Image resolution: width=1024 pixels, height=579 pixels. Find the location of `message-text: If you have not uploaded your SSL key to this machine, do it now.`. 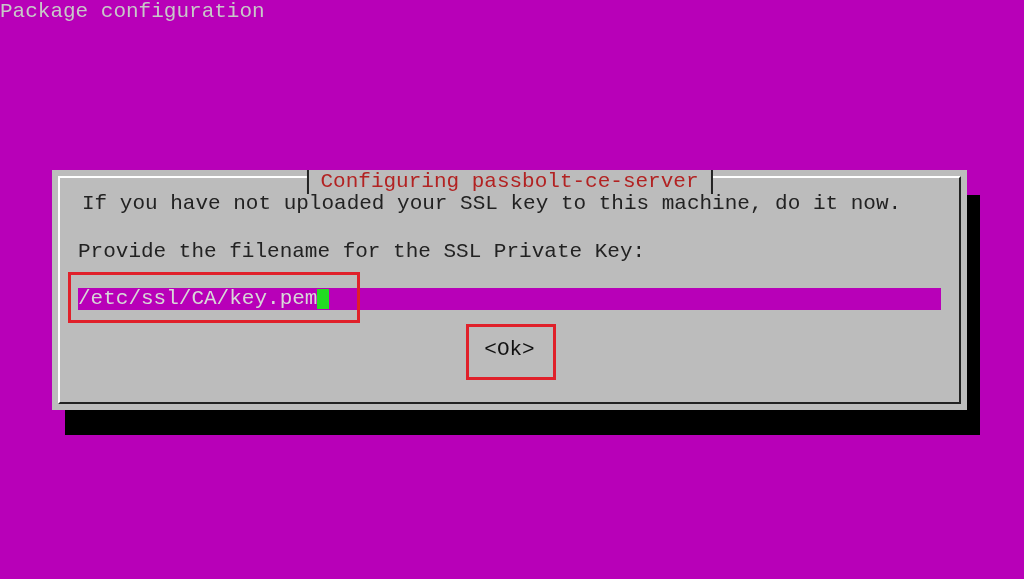

message-text: If you have not uploaded your SSL key to this machine, do it now. is located at coordinates (492, 204).